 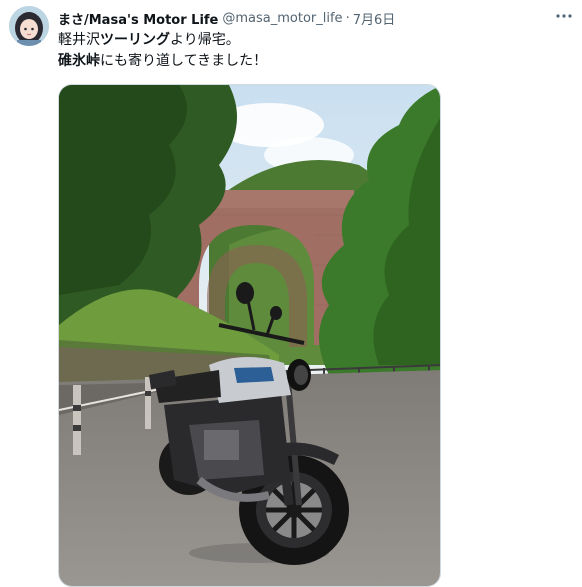 I want to click on more-options-button, so click(x=564, y=16).